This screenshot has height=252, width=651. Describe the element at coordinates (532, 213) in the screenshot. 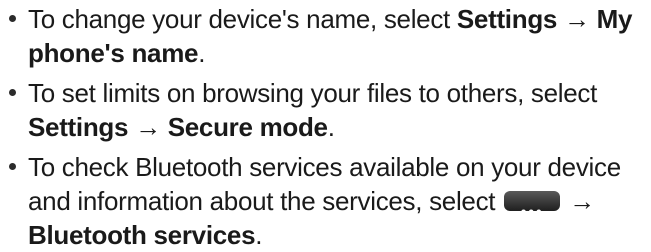

I see `more-options-dots: •••` at that location.